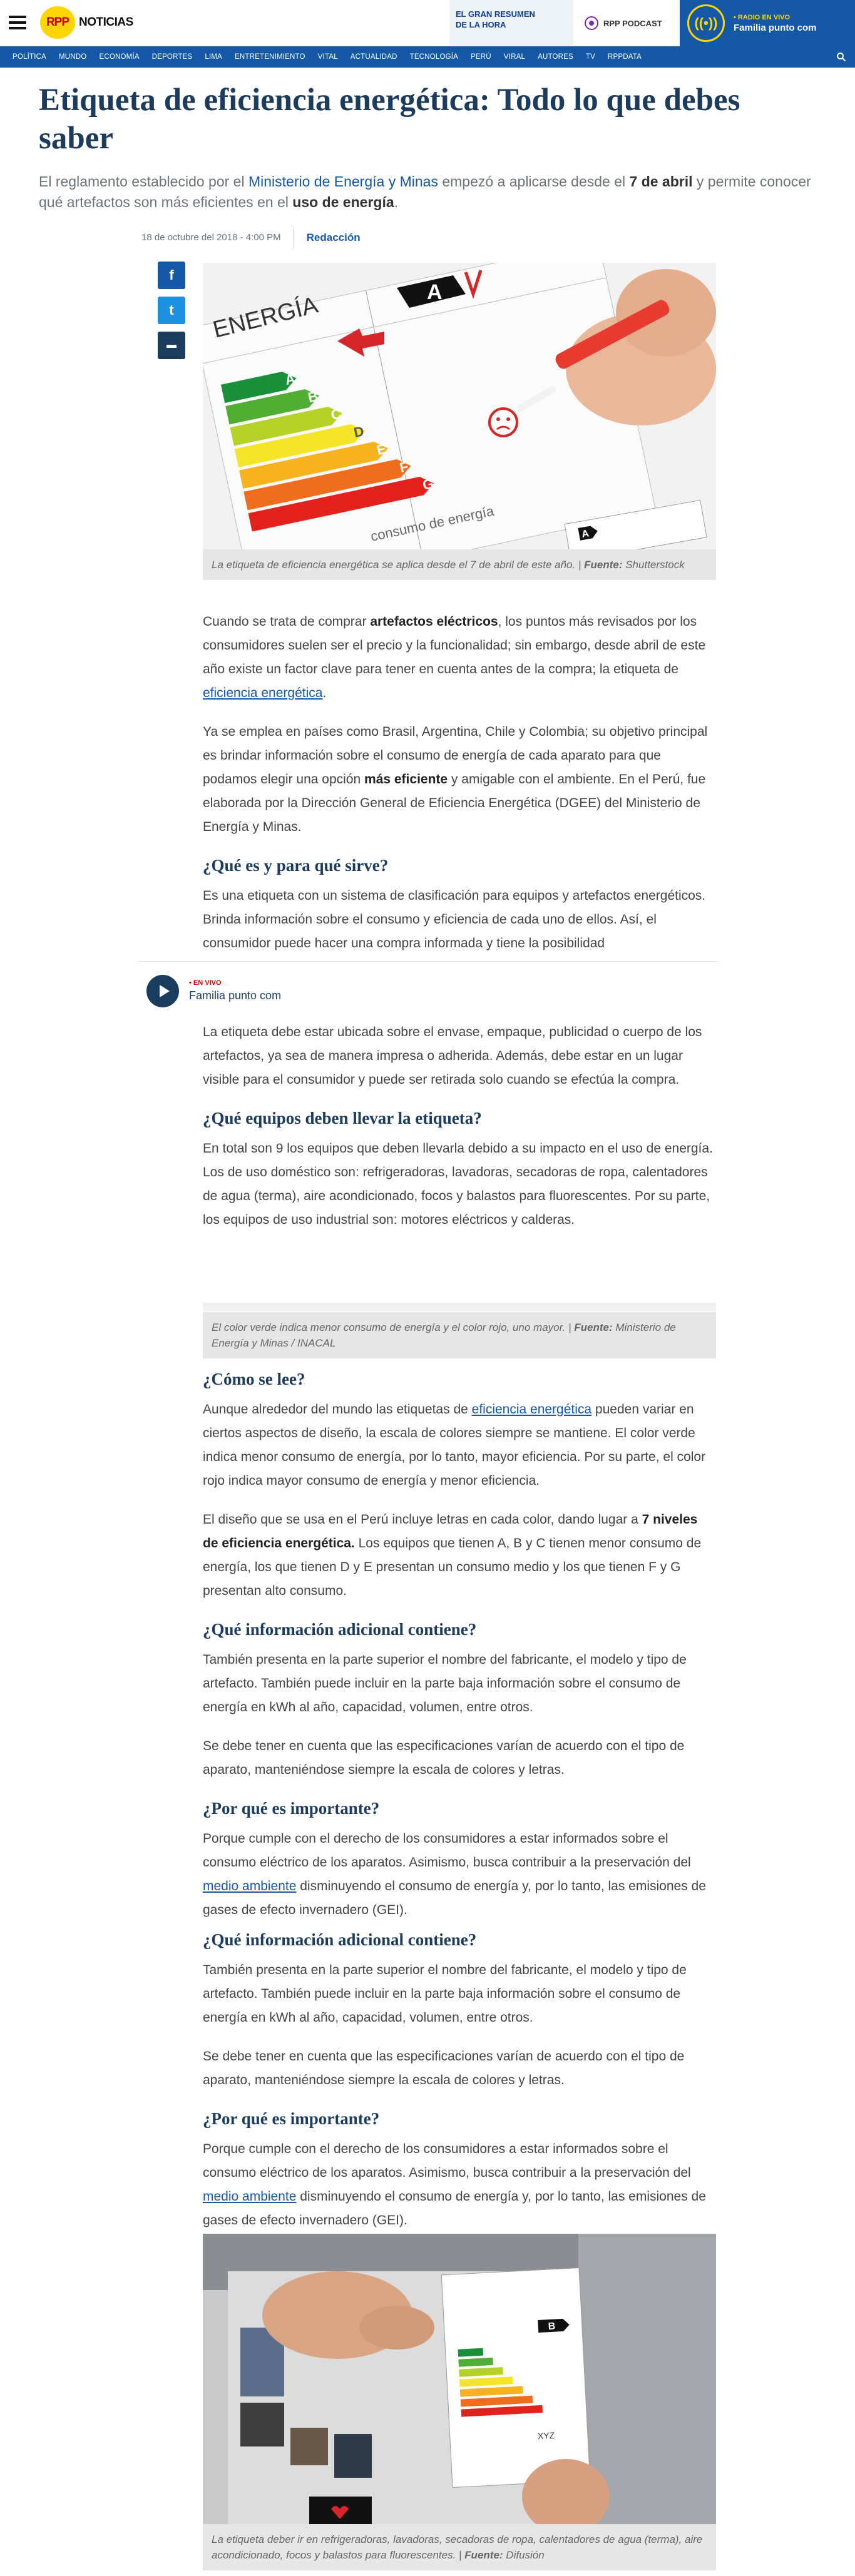 The height and width of the screenshot is (2576, 855). Describe the element at coordinates (205, 983) in the screenshot. I see `live-indicator: • EN VIVO` at that location.